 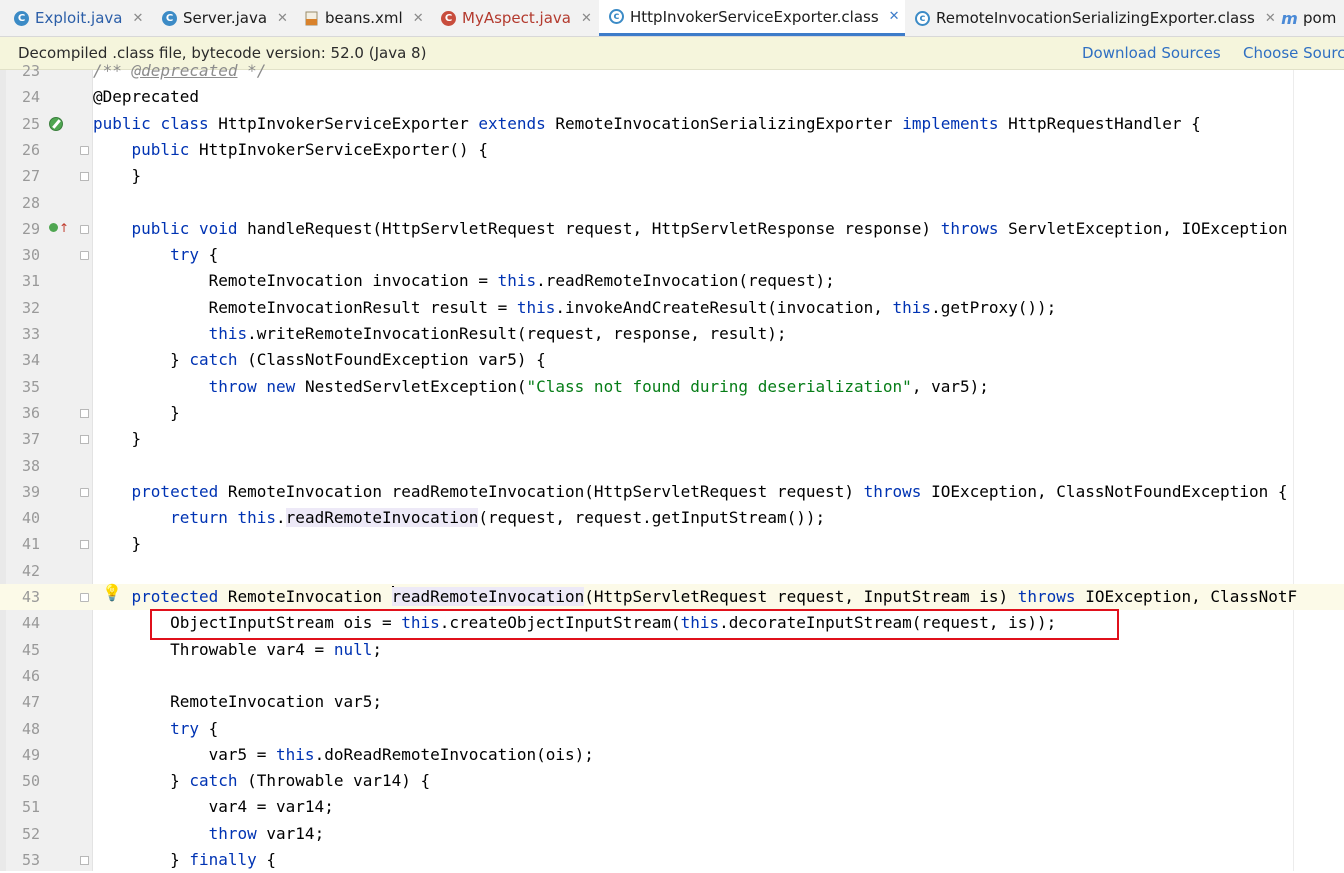 What do you see at coordinates (290, 150) in the screenshot?
I see `code-text: public HttpInvokerServiceExporter() {` at bounding box center [290, 150].